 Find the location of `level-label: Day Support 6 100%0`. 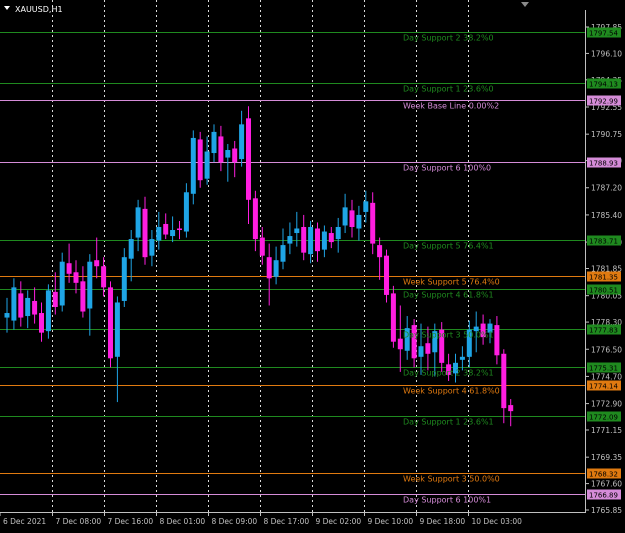

level-label: Day Support 6 100%0 is located at coordinates (447, 168).